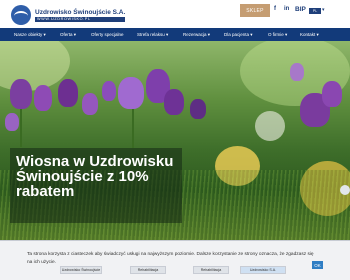  I want to click on facebook-icon: f, so click(275, 9).